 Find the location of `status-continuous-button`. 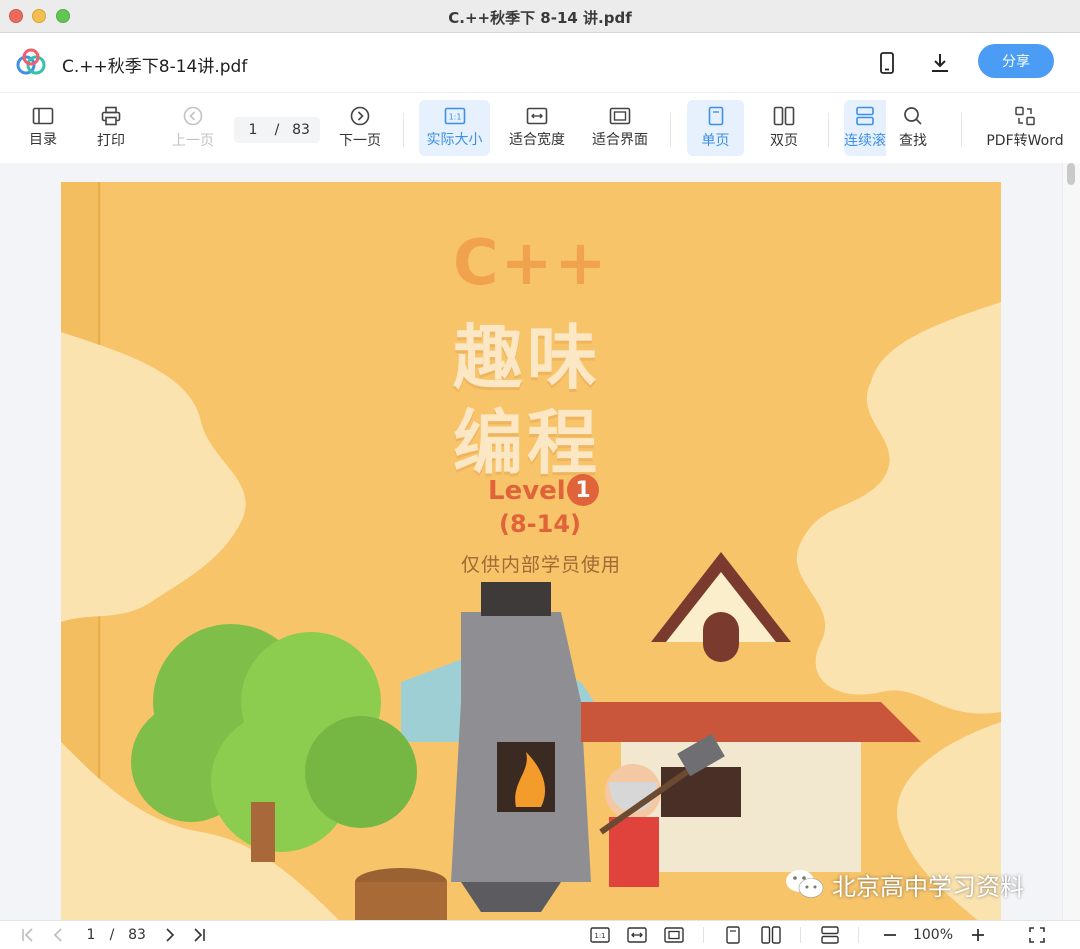

status-continuous-button is located at coordinates (830, 935).